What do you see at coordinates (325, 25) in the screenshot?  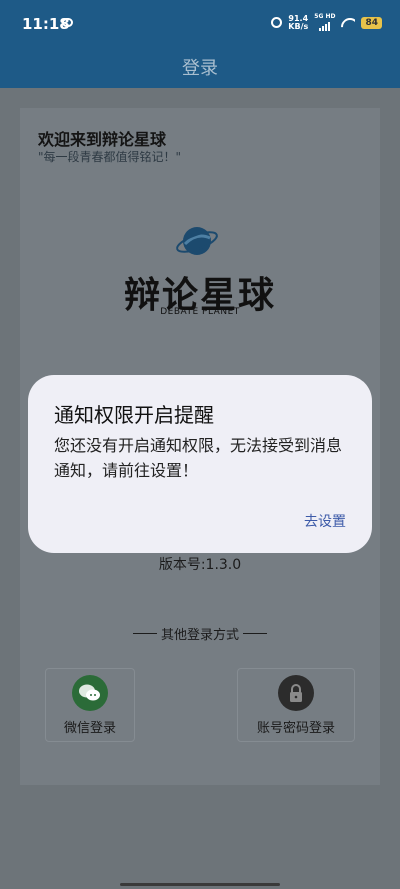 I see `signal-icon` at bounding box center [325, 25].